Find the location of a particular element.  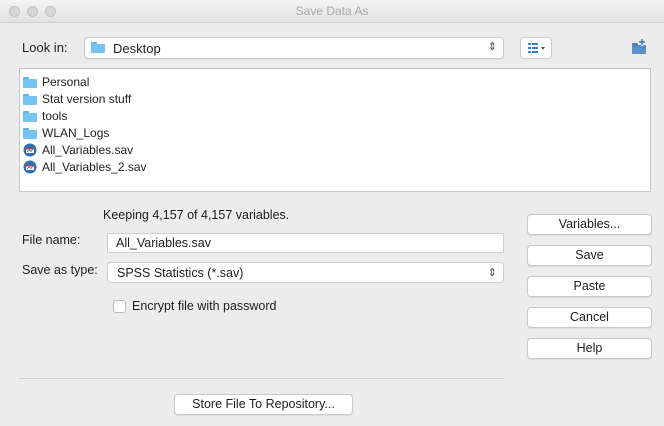

file-name-label: File name: is located at coordinates (51, 240).